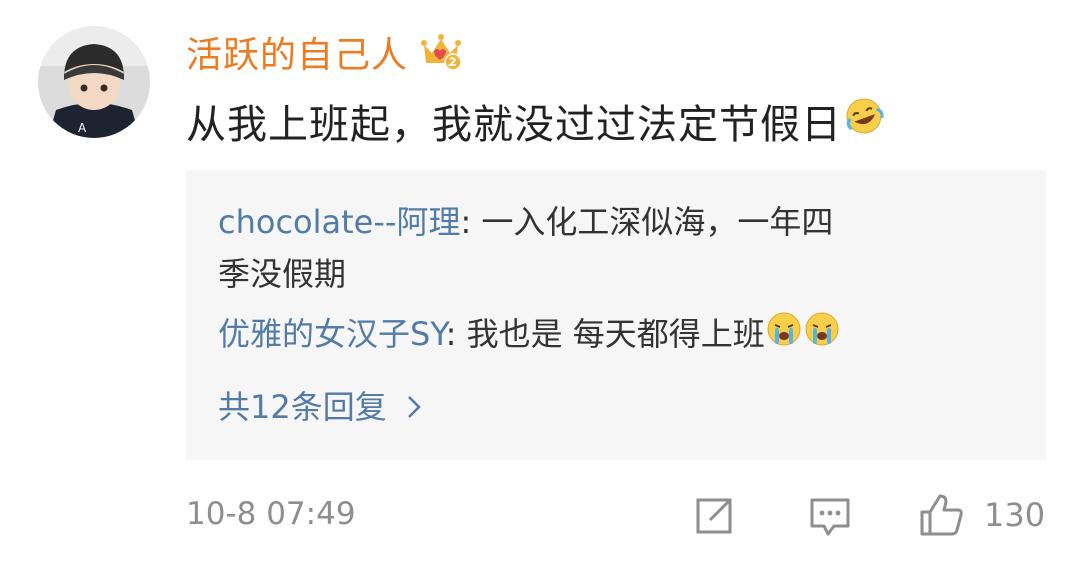  I want to click on thumbs-up-icon, so click(941, 515).